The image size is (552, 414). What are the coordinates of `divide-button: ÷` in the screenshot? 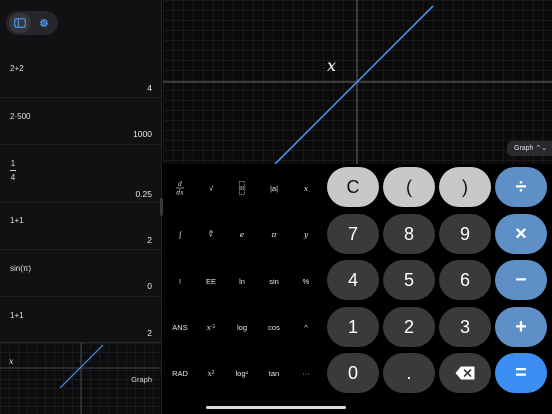 It's located at (521, 187).